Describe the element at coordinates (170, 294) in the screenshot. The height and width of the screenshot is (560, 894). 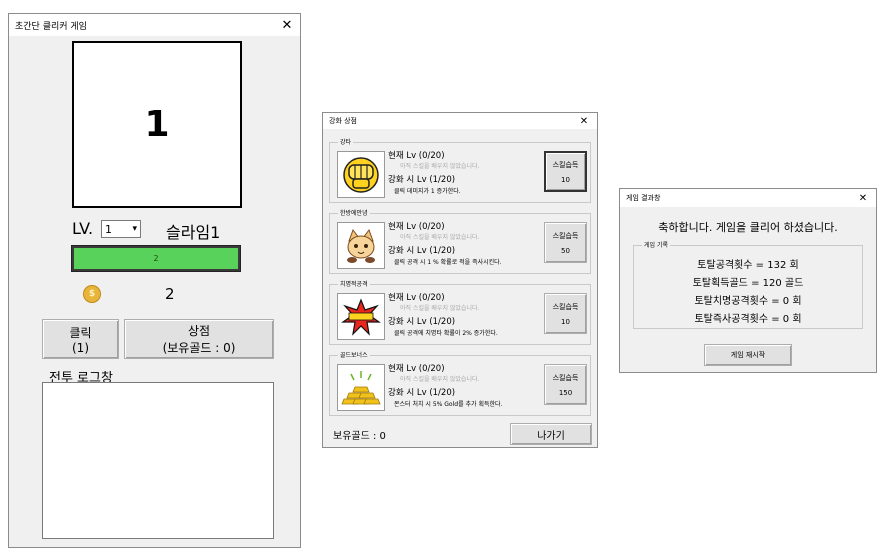
I see `gold-amount: 2` at that location.